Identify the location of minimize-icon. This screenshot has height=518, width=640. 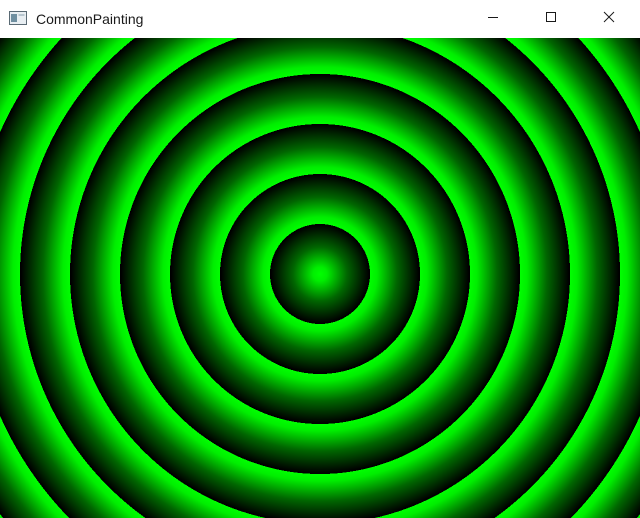
(493, 19).